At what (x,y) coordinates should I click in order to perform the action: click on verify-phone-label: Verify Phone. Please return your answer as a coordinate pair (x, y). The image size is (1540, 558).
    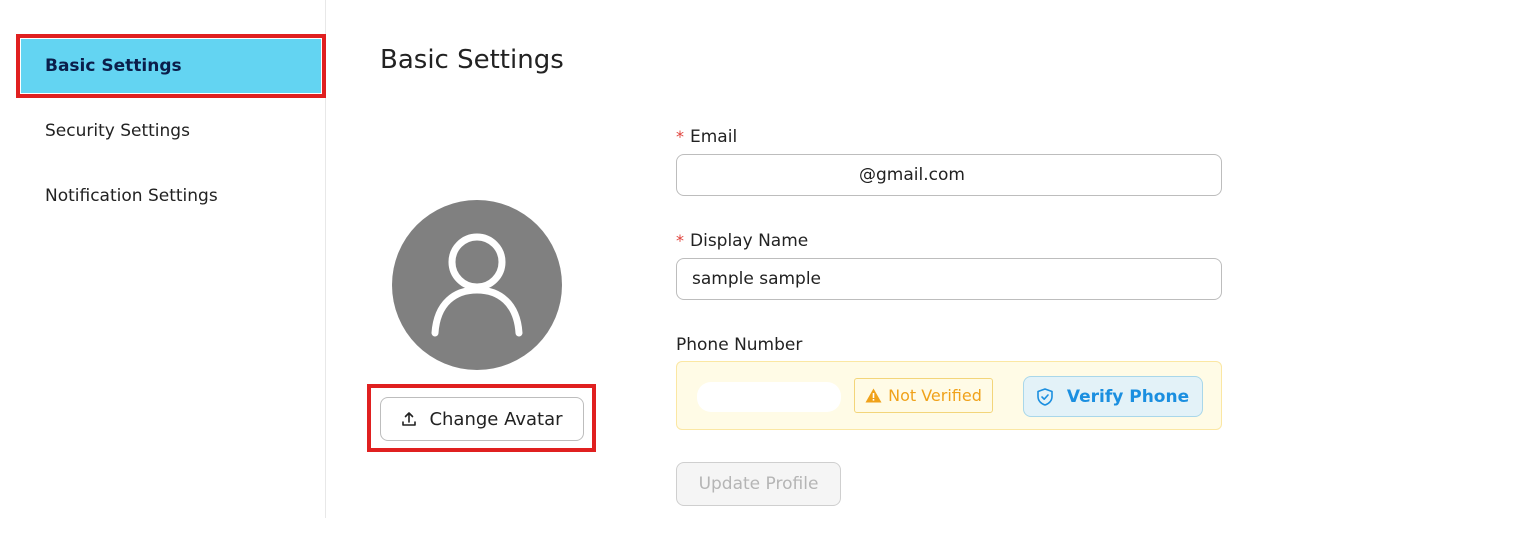
    Looking at the image, I should click on (1128, 396).